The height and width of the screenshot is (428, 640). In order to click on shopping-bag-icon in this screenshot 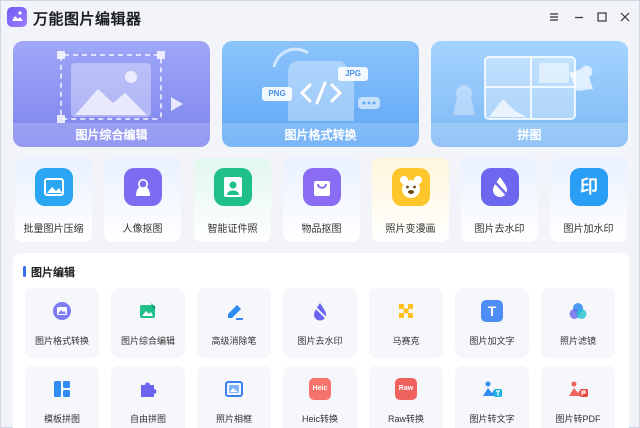, I will do `click(322, 187)`.